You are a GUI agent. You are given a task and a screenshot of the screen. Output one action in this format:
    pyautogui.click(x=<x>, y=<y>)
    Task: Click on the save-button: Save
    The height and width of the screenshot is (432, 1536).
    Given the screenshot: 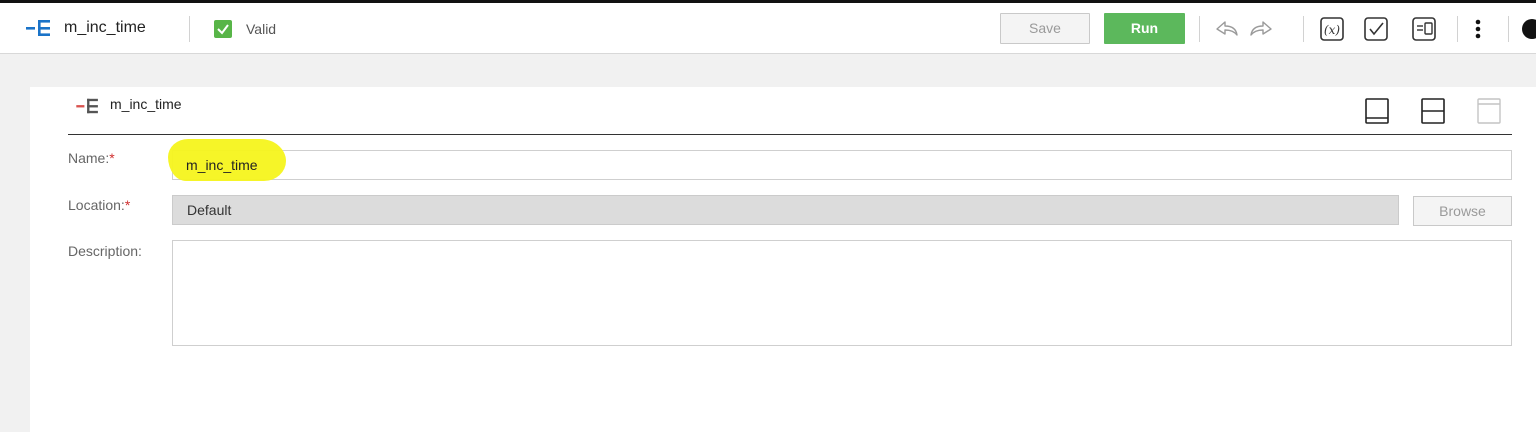 What is the action you would take?
    pyautogui.click(x=1045, y=28)
    